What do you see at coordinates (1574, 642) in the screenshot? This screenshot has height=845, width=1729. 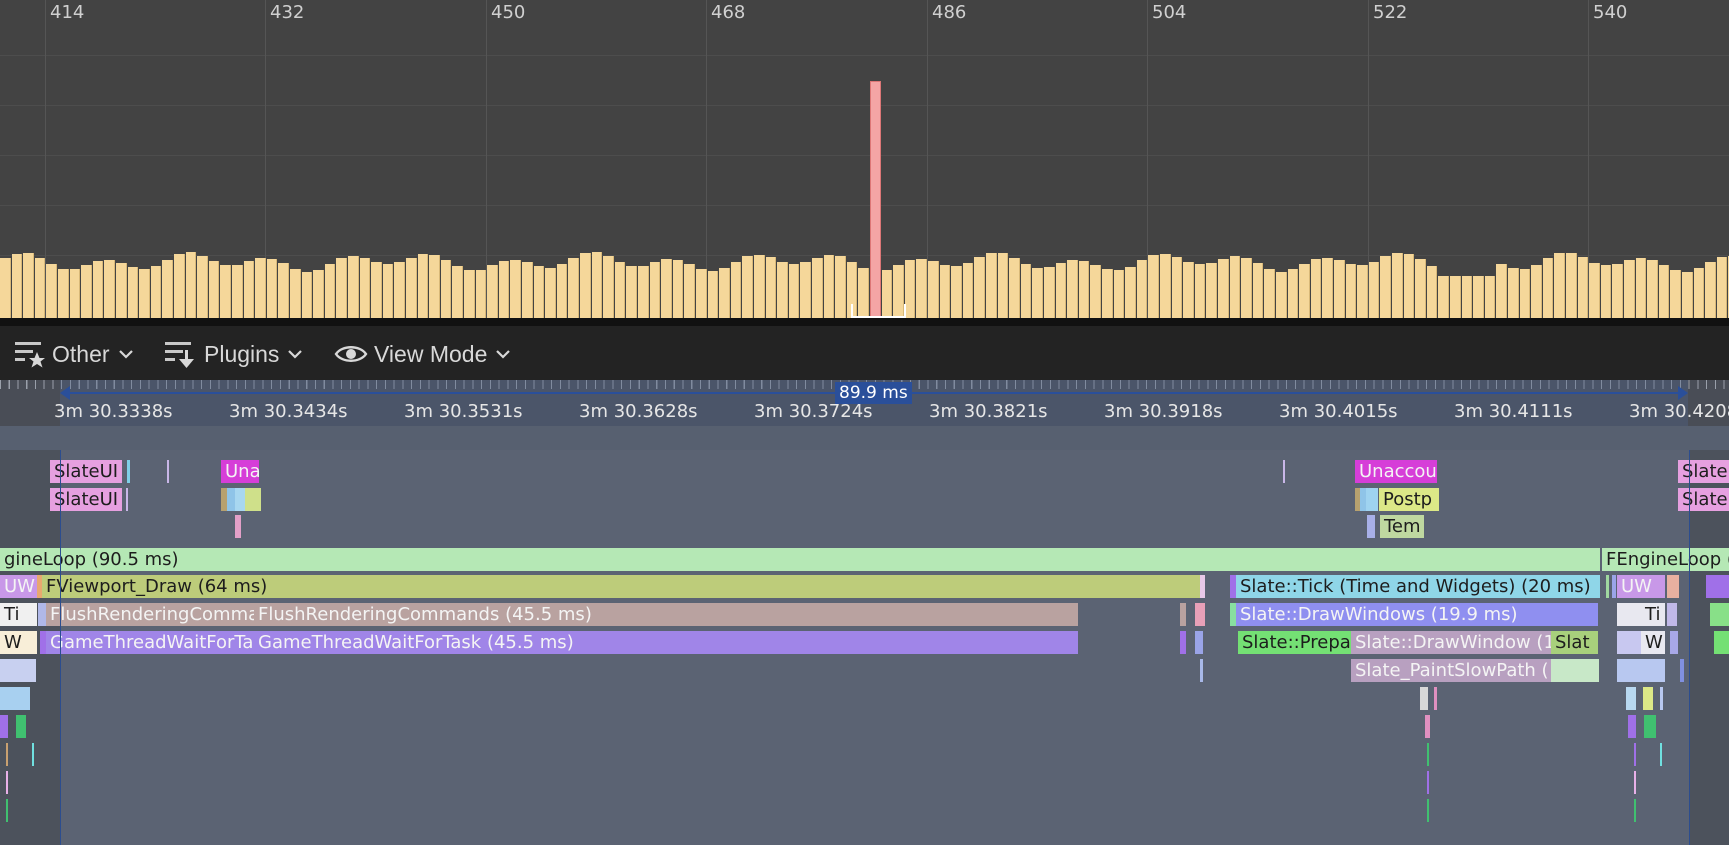 I see `timing-event: Slat` at bounding box center [1574, 642].